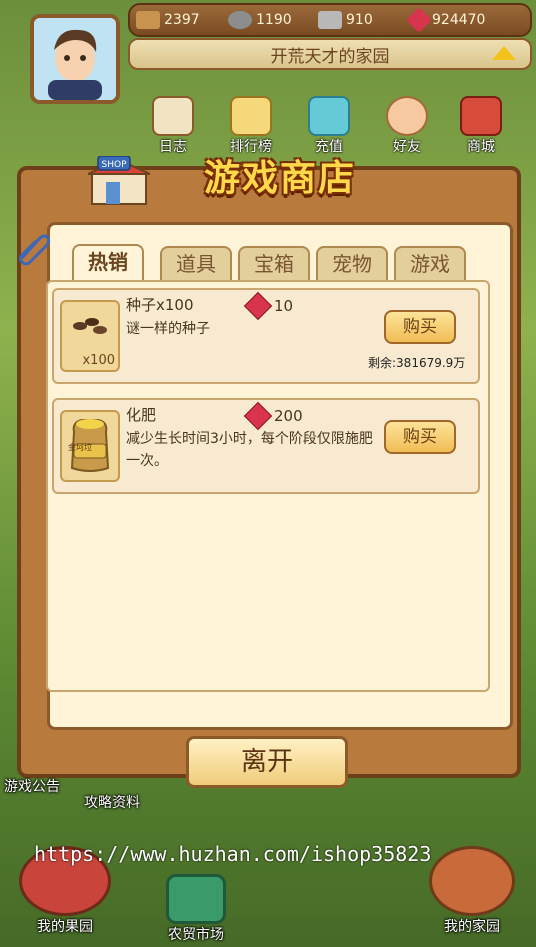  What do you see at coordinates (504, 53) in the screenshot?
I see `upgrade-arrow-icon` at bounding box center [504, 53].